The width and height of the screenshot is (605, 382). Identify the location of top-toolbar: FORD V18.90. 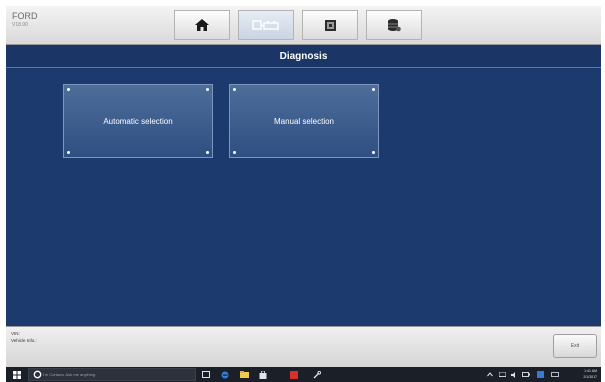
(303, 25).